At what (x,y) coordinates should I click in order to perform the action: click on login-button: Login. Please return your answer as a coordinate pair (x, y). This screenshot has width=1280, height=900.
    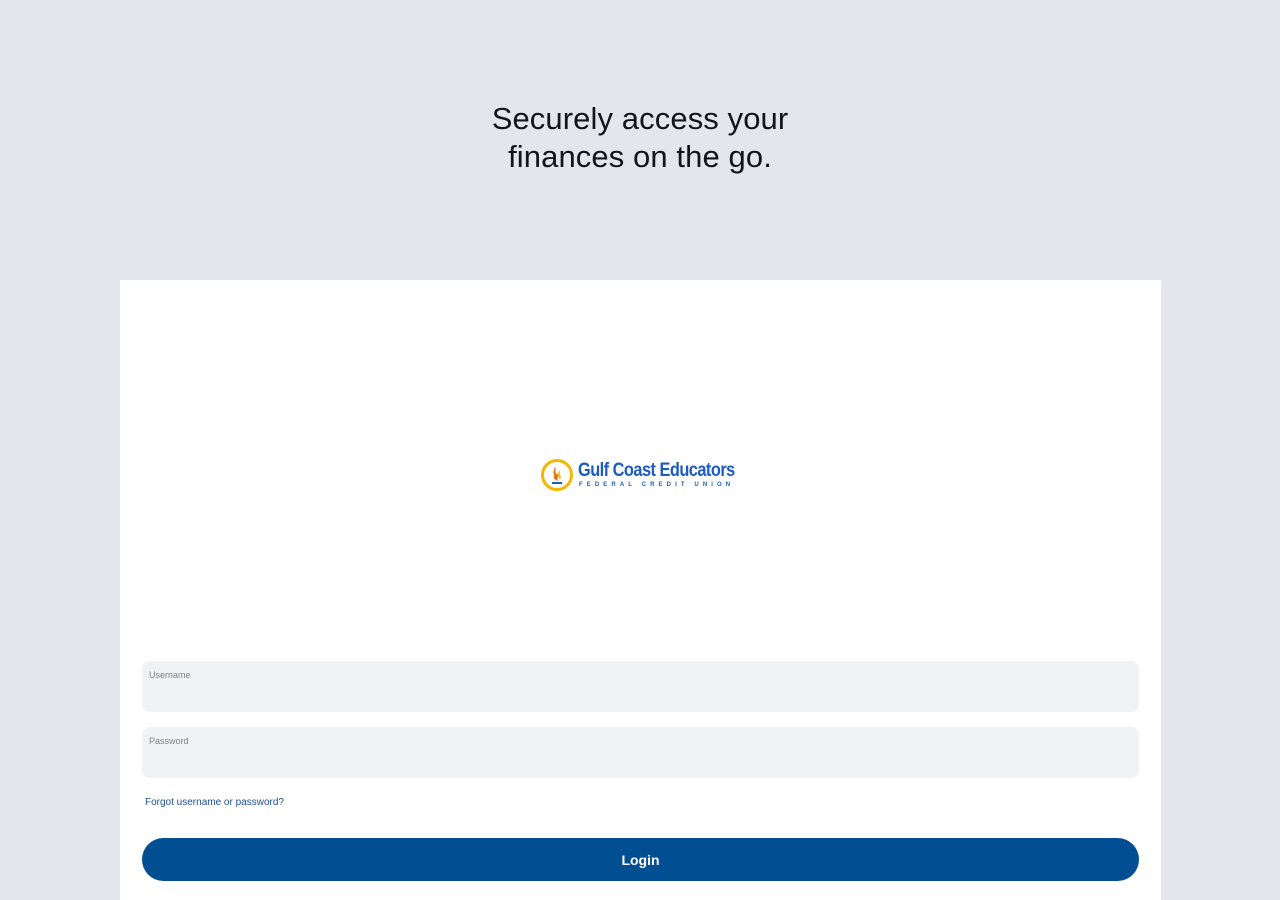
    Looking at the image, I should click on (640, 859).